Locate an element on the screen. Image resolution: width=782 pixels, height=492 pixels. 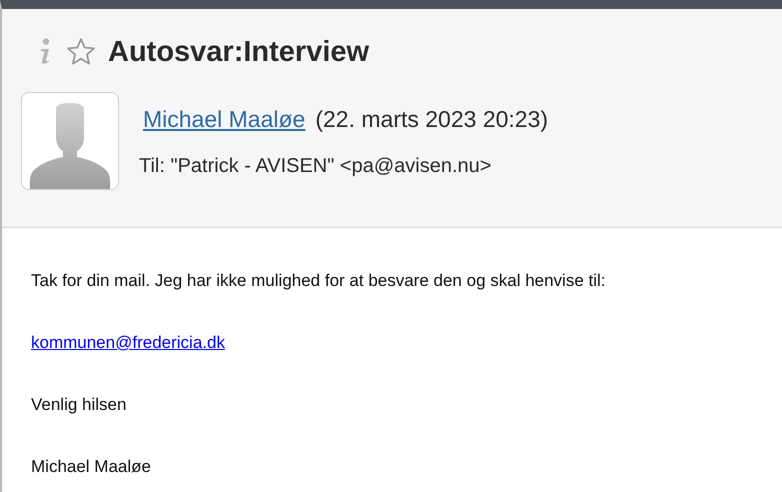
info-icon is located at coordinates (45, 52).